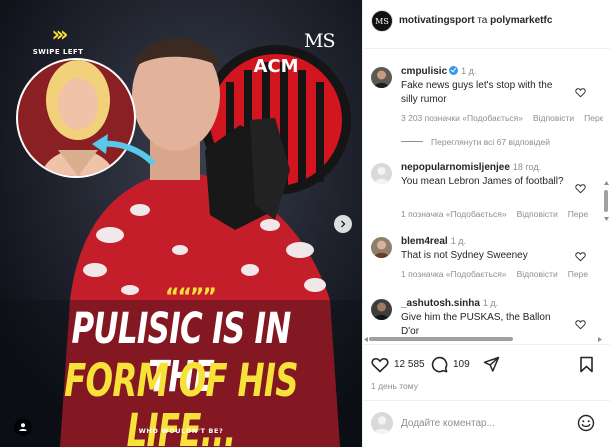 This screenshot has height=447, width=610. I want to click on comment-username: nepopularnomisljenjee, so click(455, 167).